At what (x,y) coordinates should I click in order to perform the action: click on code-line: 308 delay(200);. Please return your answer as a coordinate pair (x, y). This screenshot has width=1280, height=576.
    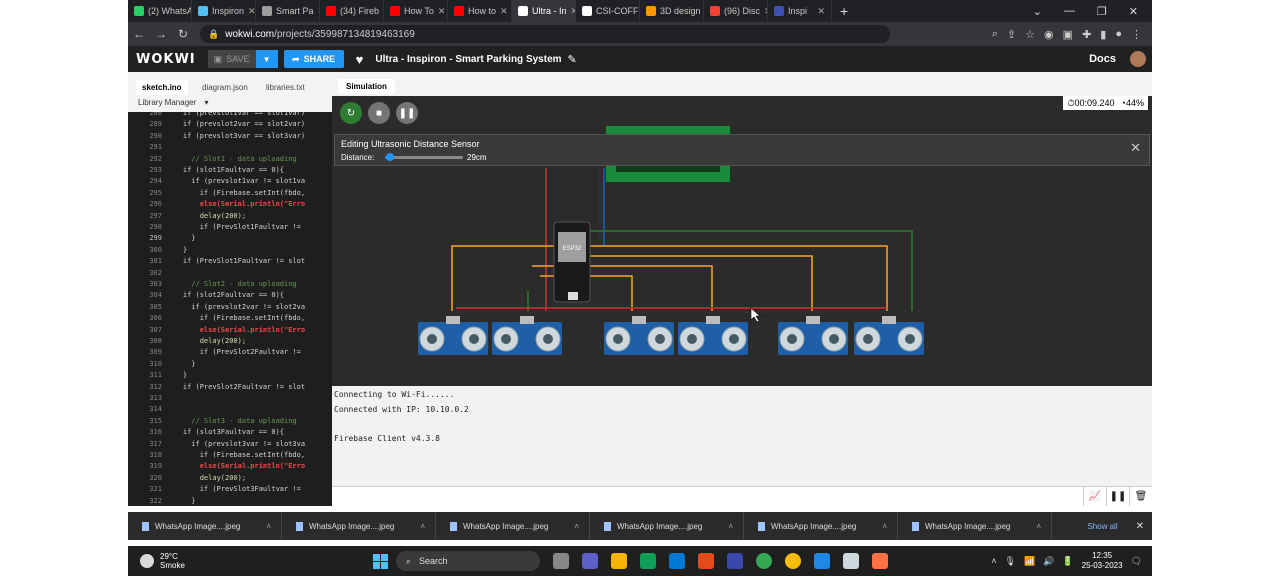
    Looking at the image, I should click on (230, 341).